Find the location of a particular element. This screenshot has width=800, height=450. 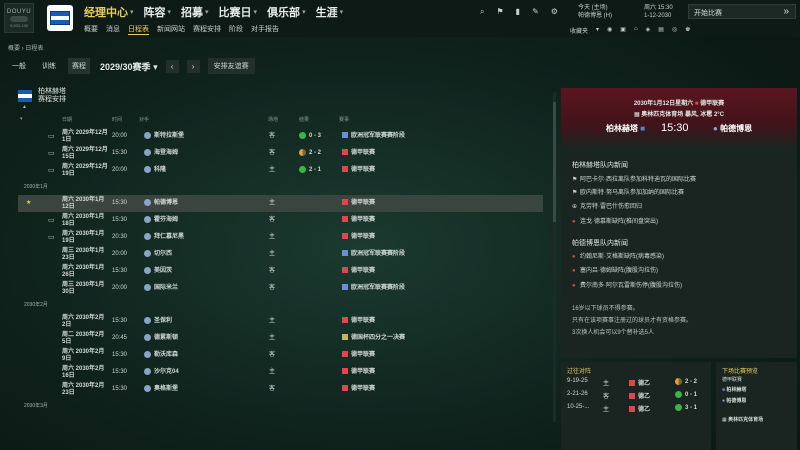

table-row: 周六 2030年2月 9日 15:30 勒沃库森 客 德甲联赛 is located at coordinates (280, 355).